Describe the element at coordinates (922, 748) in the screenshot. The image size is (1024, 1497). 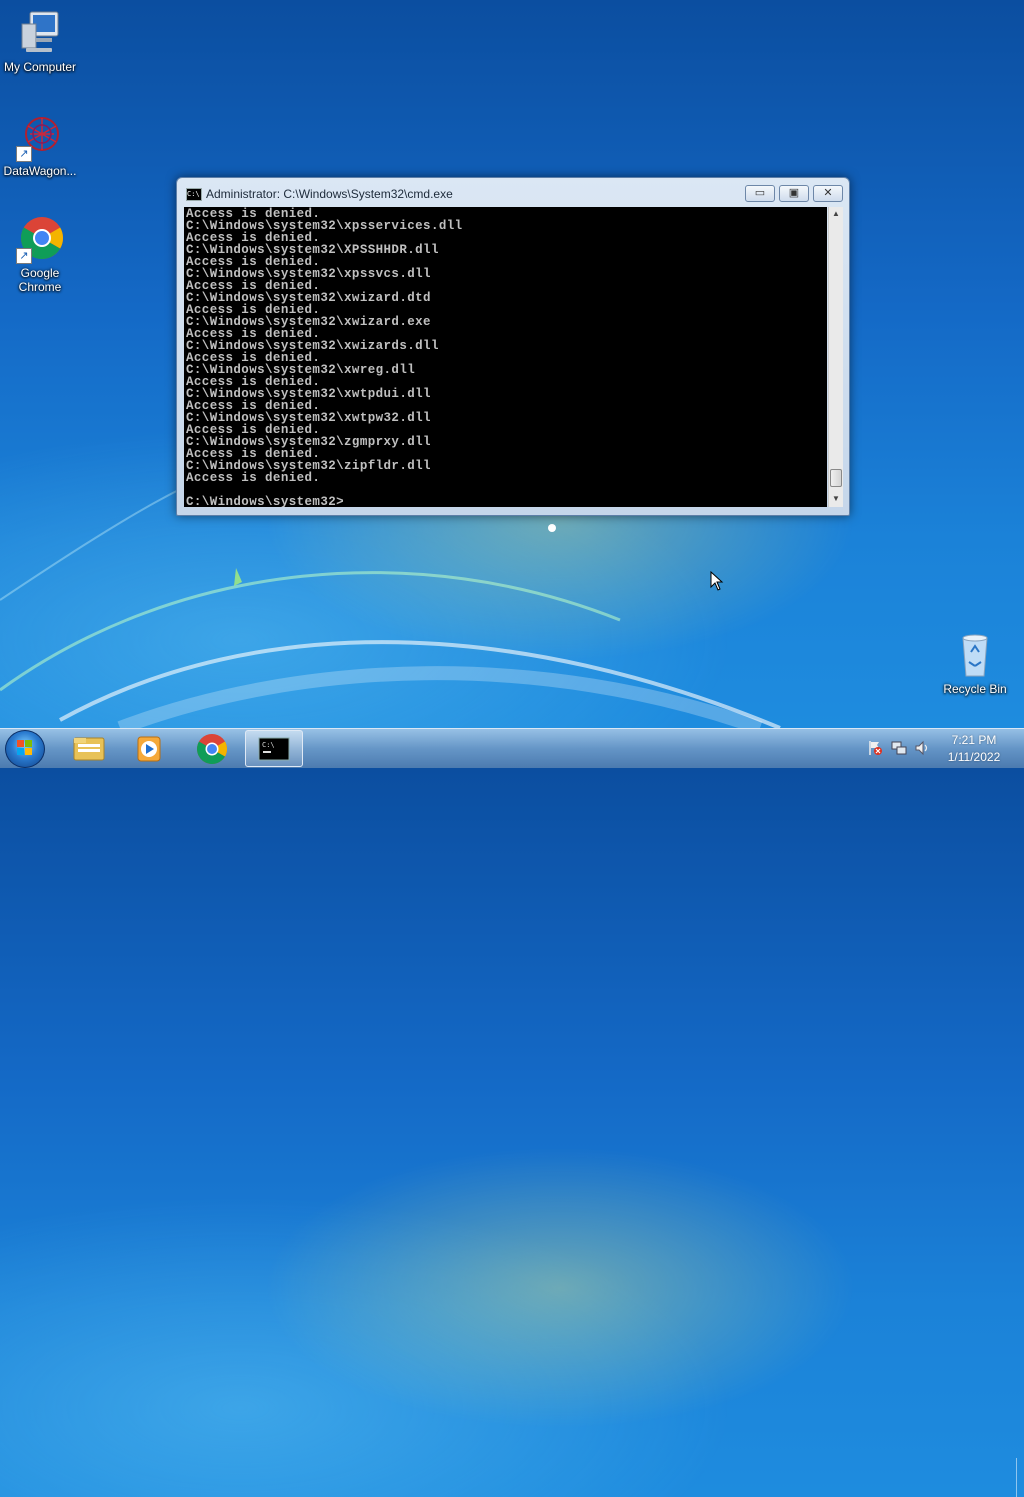
I see `volume-icon` at that location.